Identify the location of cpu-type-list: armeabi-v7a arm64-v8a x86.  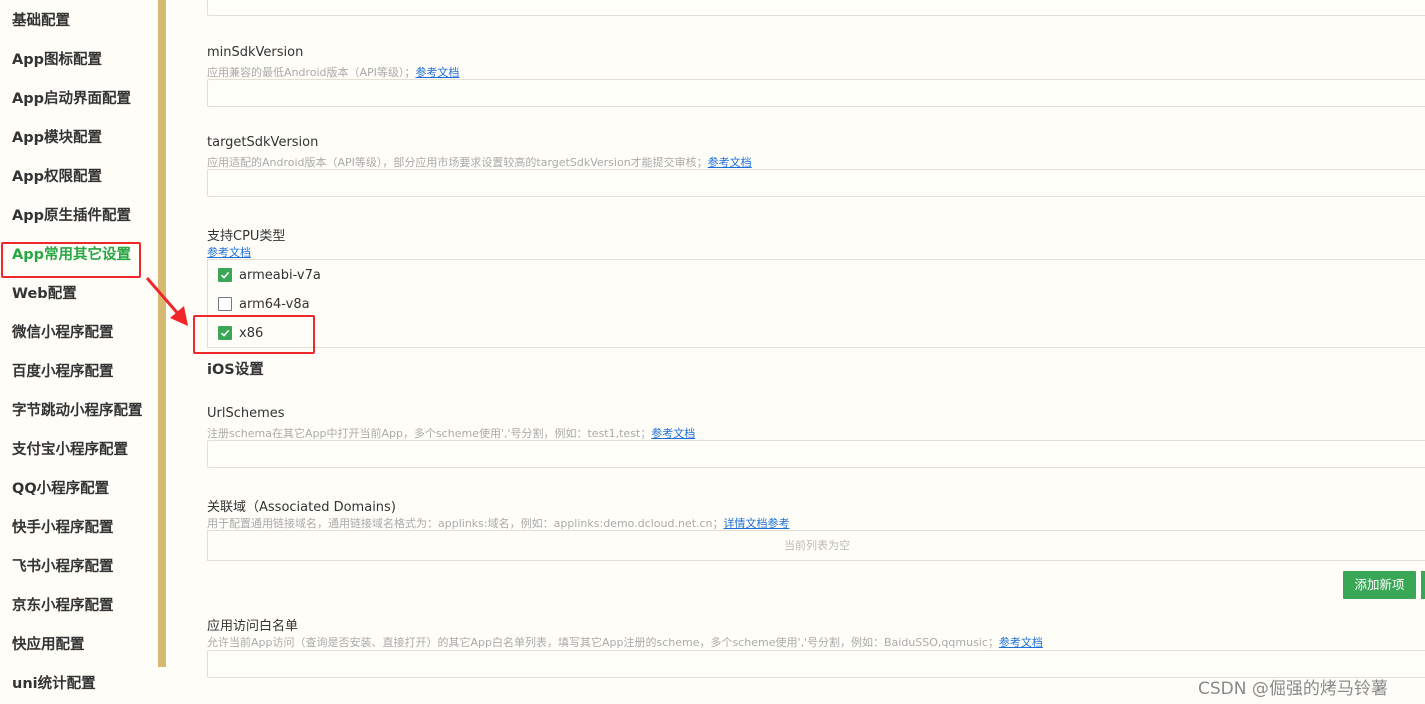
(816, 303).